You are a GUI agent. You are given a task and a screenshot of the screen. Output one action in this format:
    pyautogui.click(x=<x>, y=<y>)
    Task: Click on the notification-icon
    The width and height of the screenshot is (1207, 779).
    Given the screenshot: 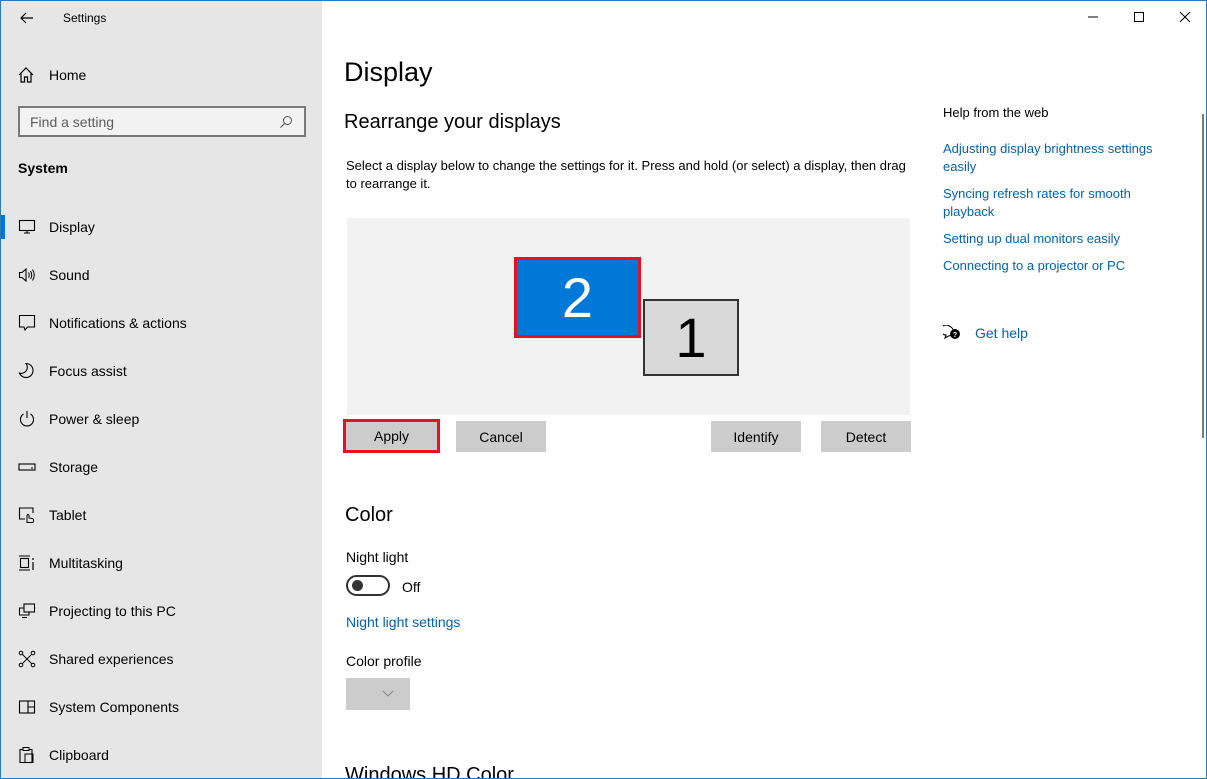 What is the action you would take?
    pyautogui.click(x=27, y=323)
    